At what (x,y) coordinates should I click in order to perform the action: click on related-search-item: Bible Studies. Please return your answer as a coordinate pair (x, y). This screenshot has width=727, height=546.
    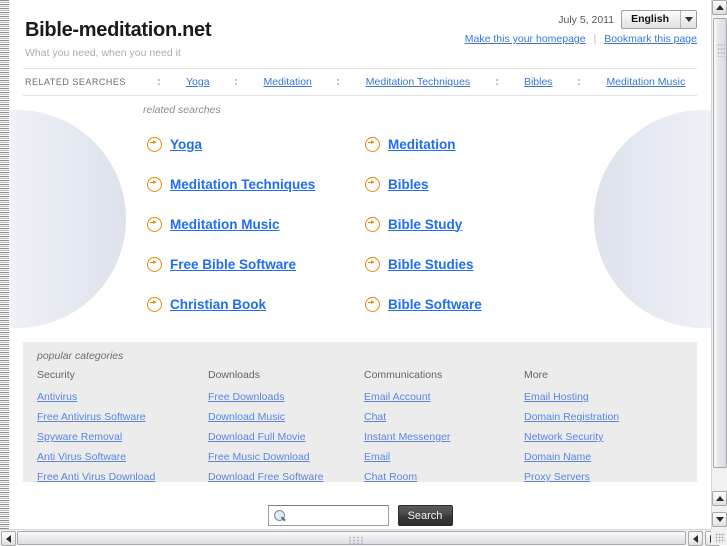
    Looking at the image, I should click on (466, 264).